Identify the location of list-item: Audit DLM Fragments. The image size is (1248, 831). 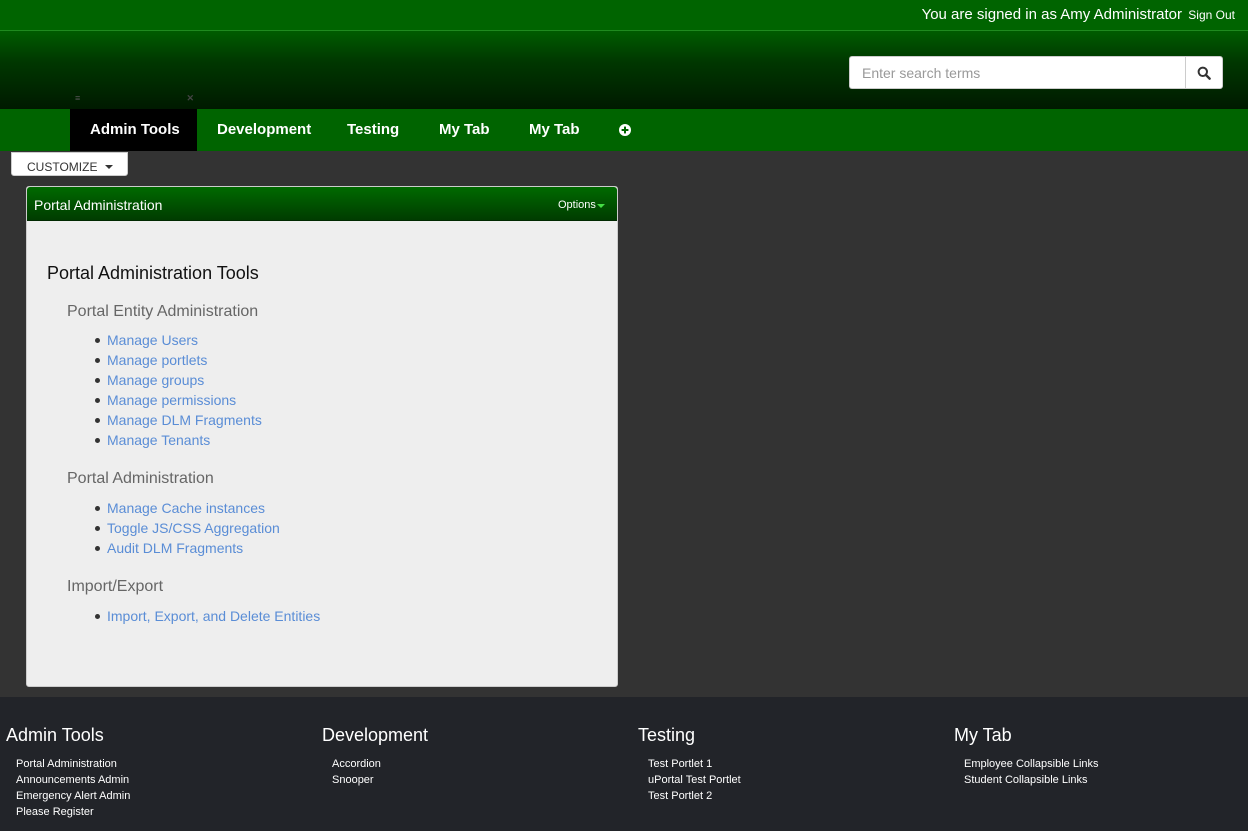
(187, 548).